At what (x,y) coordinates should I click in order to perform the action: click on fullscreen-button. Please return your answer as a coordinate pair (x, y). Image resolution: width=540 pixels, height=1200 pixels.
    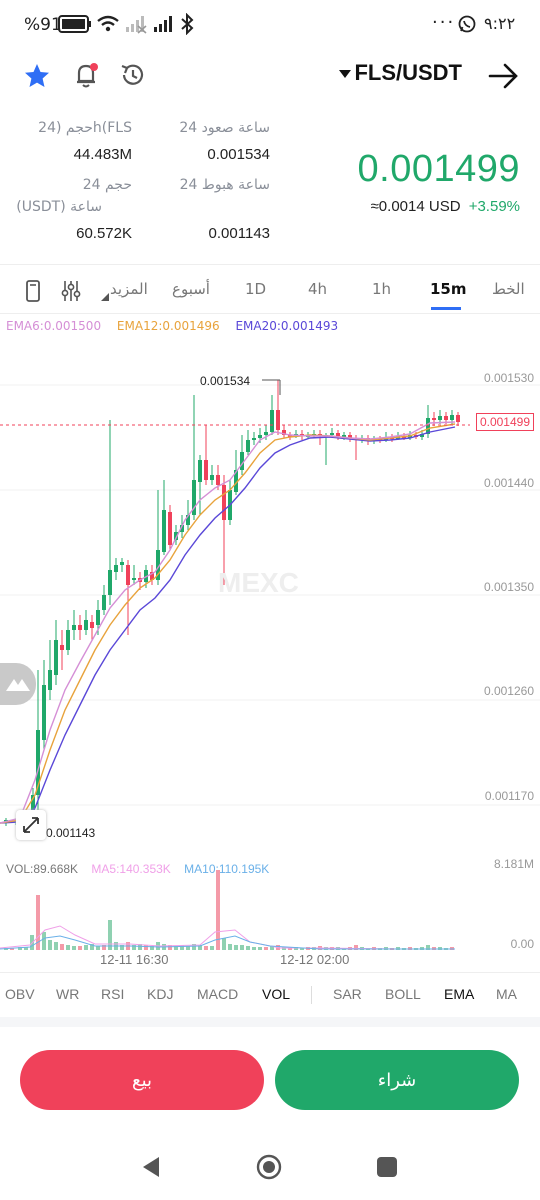
    Looking at the image, I should click on (31, 825).